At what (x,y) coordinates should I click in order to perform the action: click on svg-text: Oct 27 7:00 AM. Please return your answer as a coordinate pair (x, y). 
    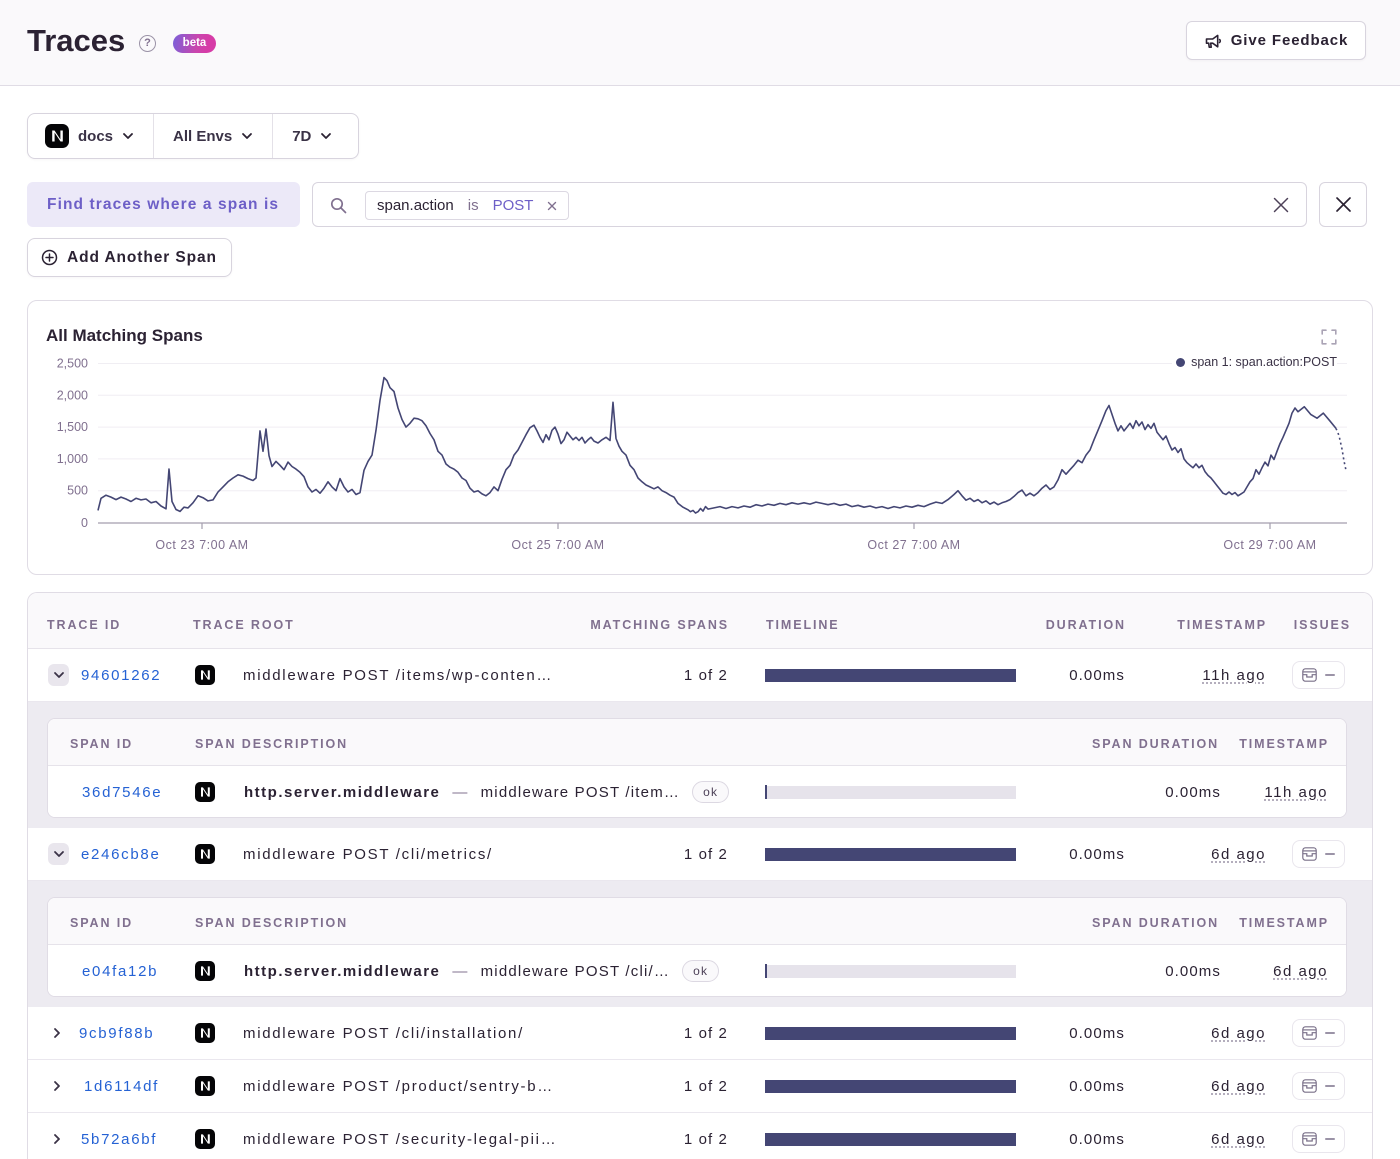
    Looking at the image, I should click on (913, 545).